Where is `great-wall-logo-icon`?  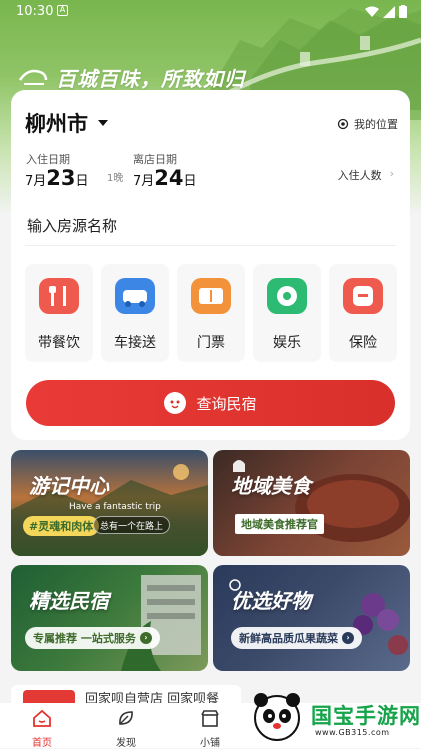 great-wall-logo-icon is located at coordinates (33, 77).